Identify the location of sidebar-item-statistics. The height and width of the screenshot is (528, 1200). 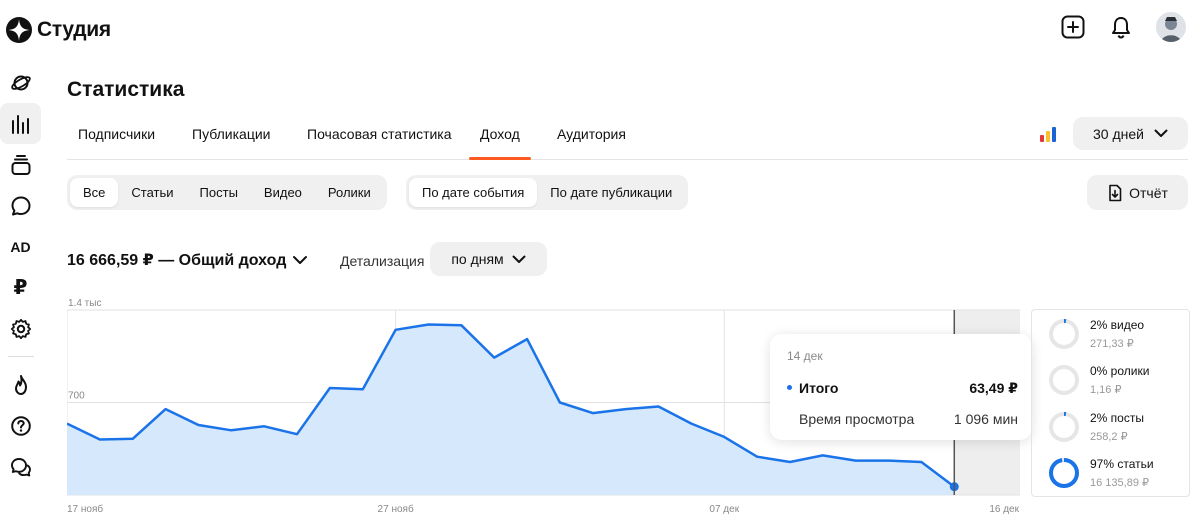
(20, 123).